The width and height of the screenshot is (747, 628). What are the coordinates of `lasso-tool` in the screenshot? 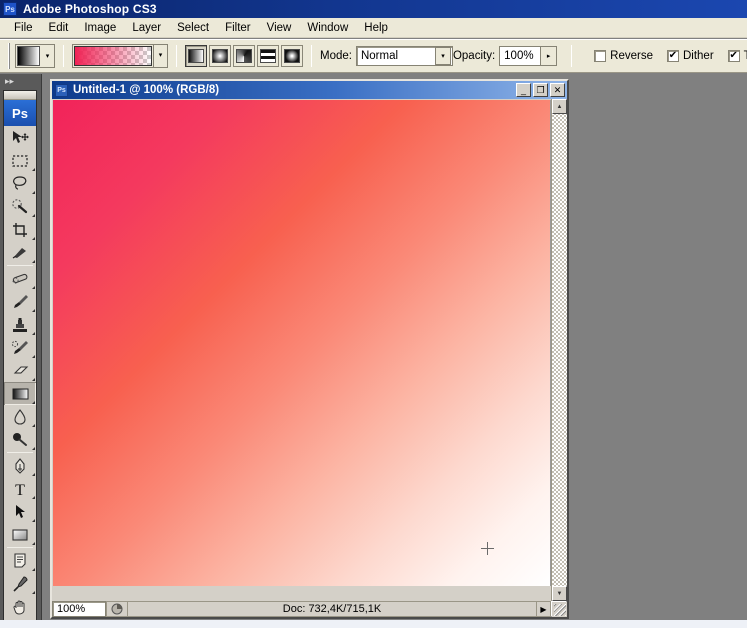 It's located at (20, 183).